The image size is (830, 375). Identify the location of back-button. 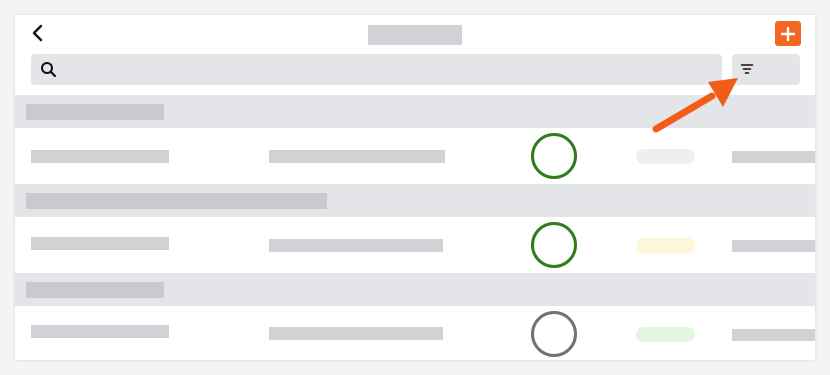
(38, 33).